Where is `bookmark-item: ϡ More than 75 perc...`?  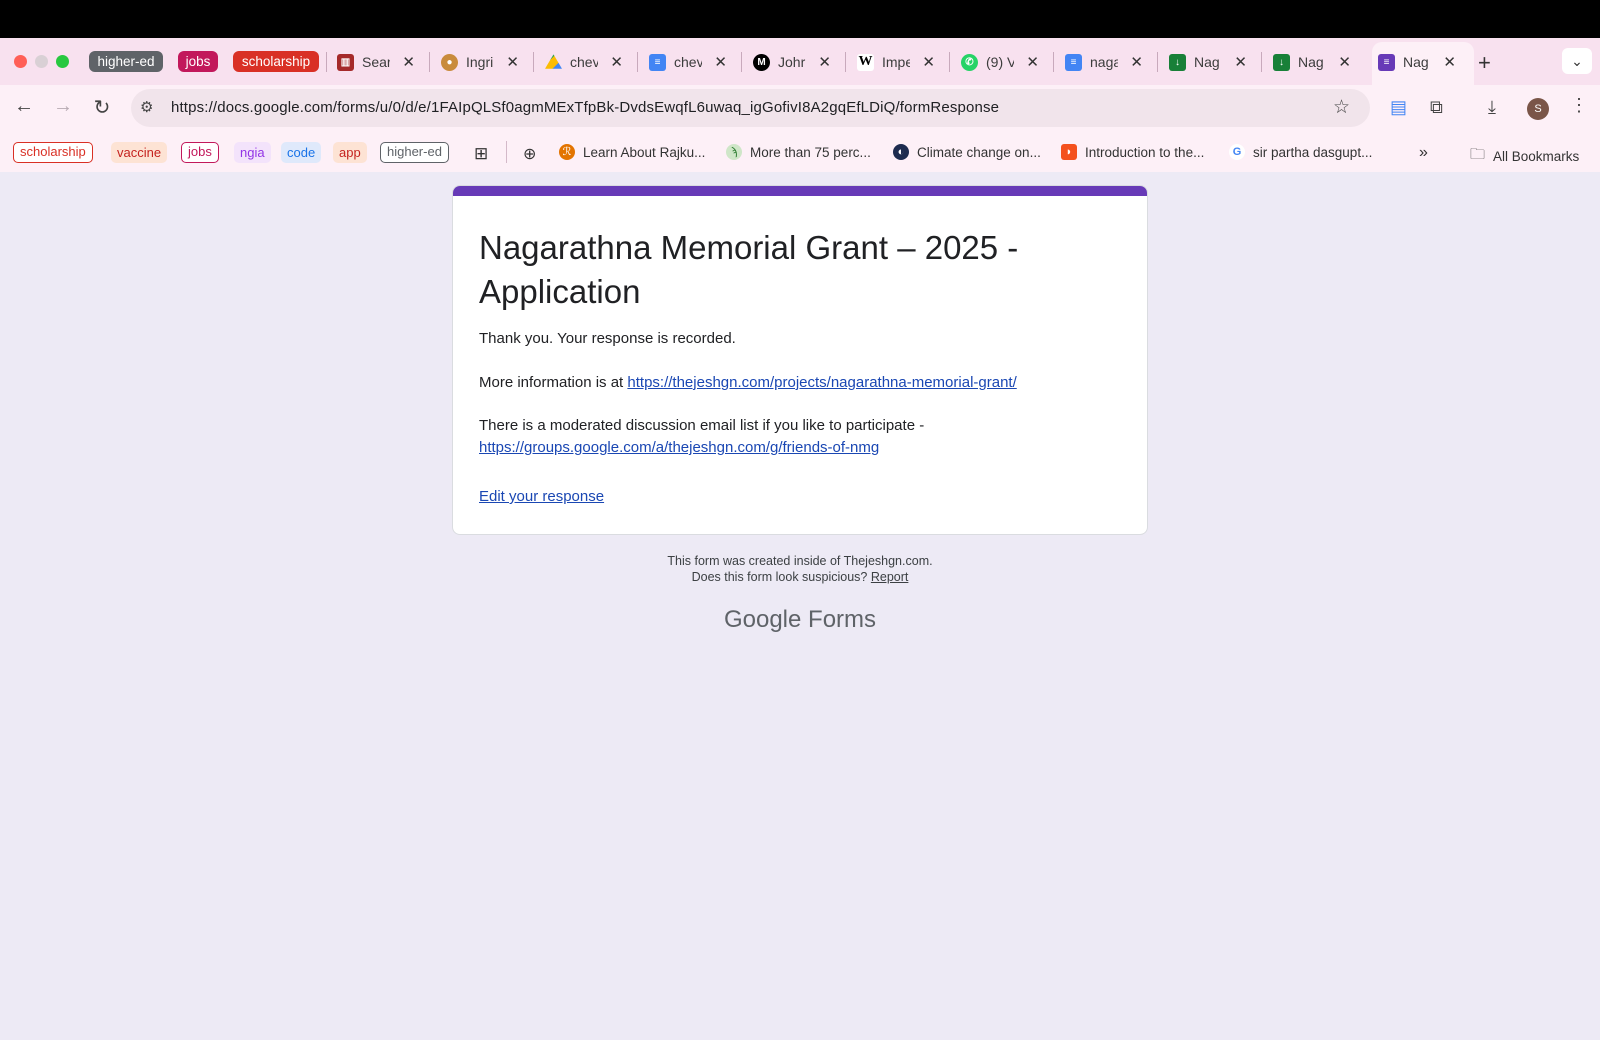
bookmark-item: ϡ More than 75 perc... is located at coordinates (798, 152).